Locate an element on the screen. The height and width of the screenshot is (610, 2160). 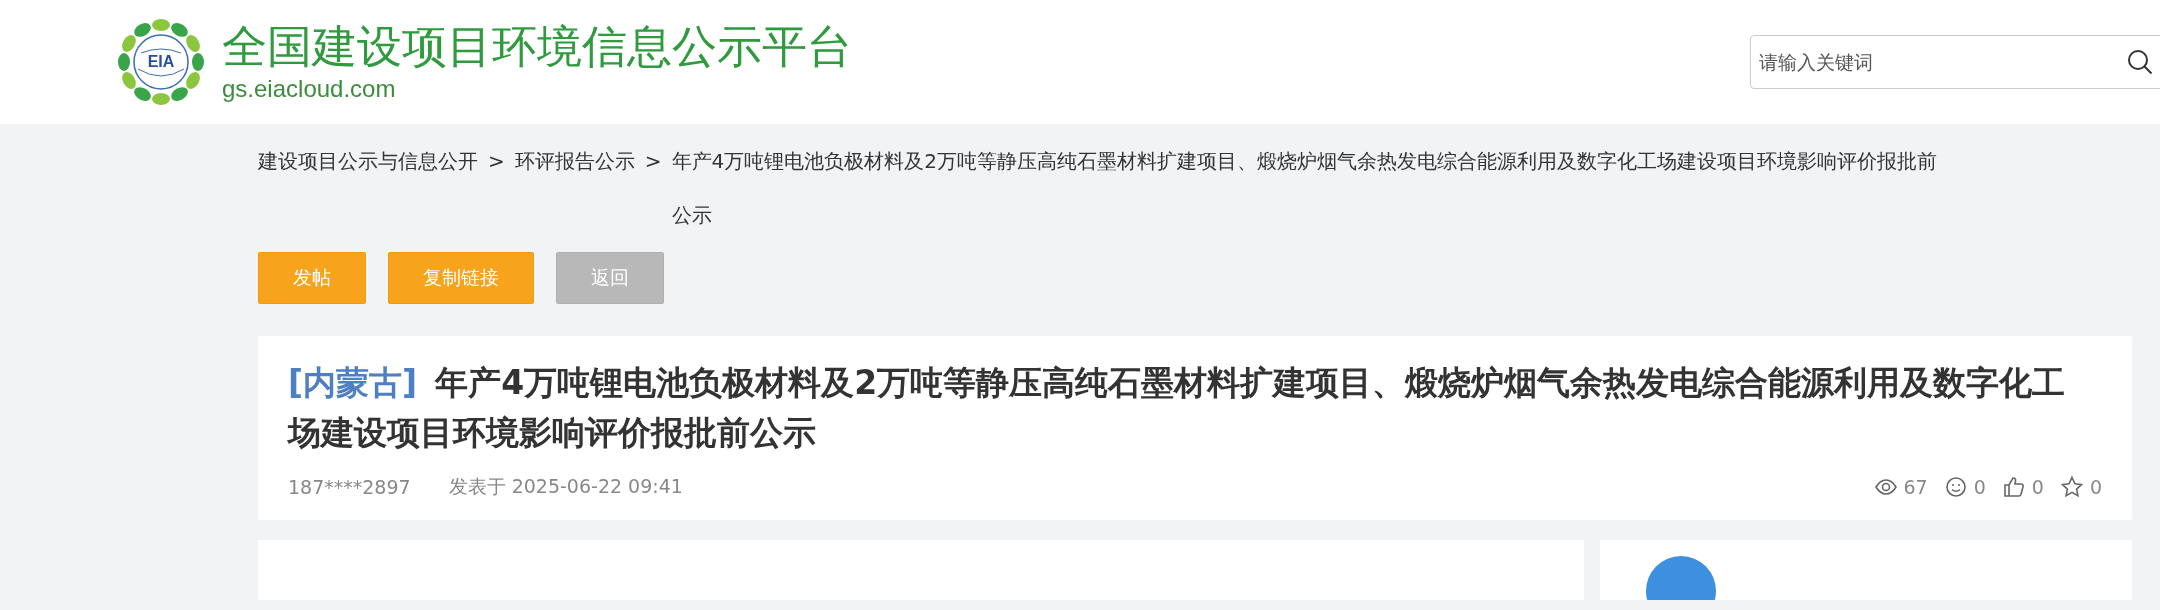
breadcrumb-link: 年产4万吨锂电池负极材料及2万吨等静压高纯石墨材料扩建项目、煅烧炉烟气余热发电综合能源利用及数字化工场建设项目环境影响评价报批前公示 is located at coordinates (1309, 188).